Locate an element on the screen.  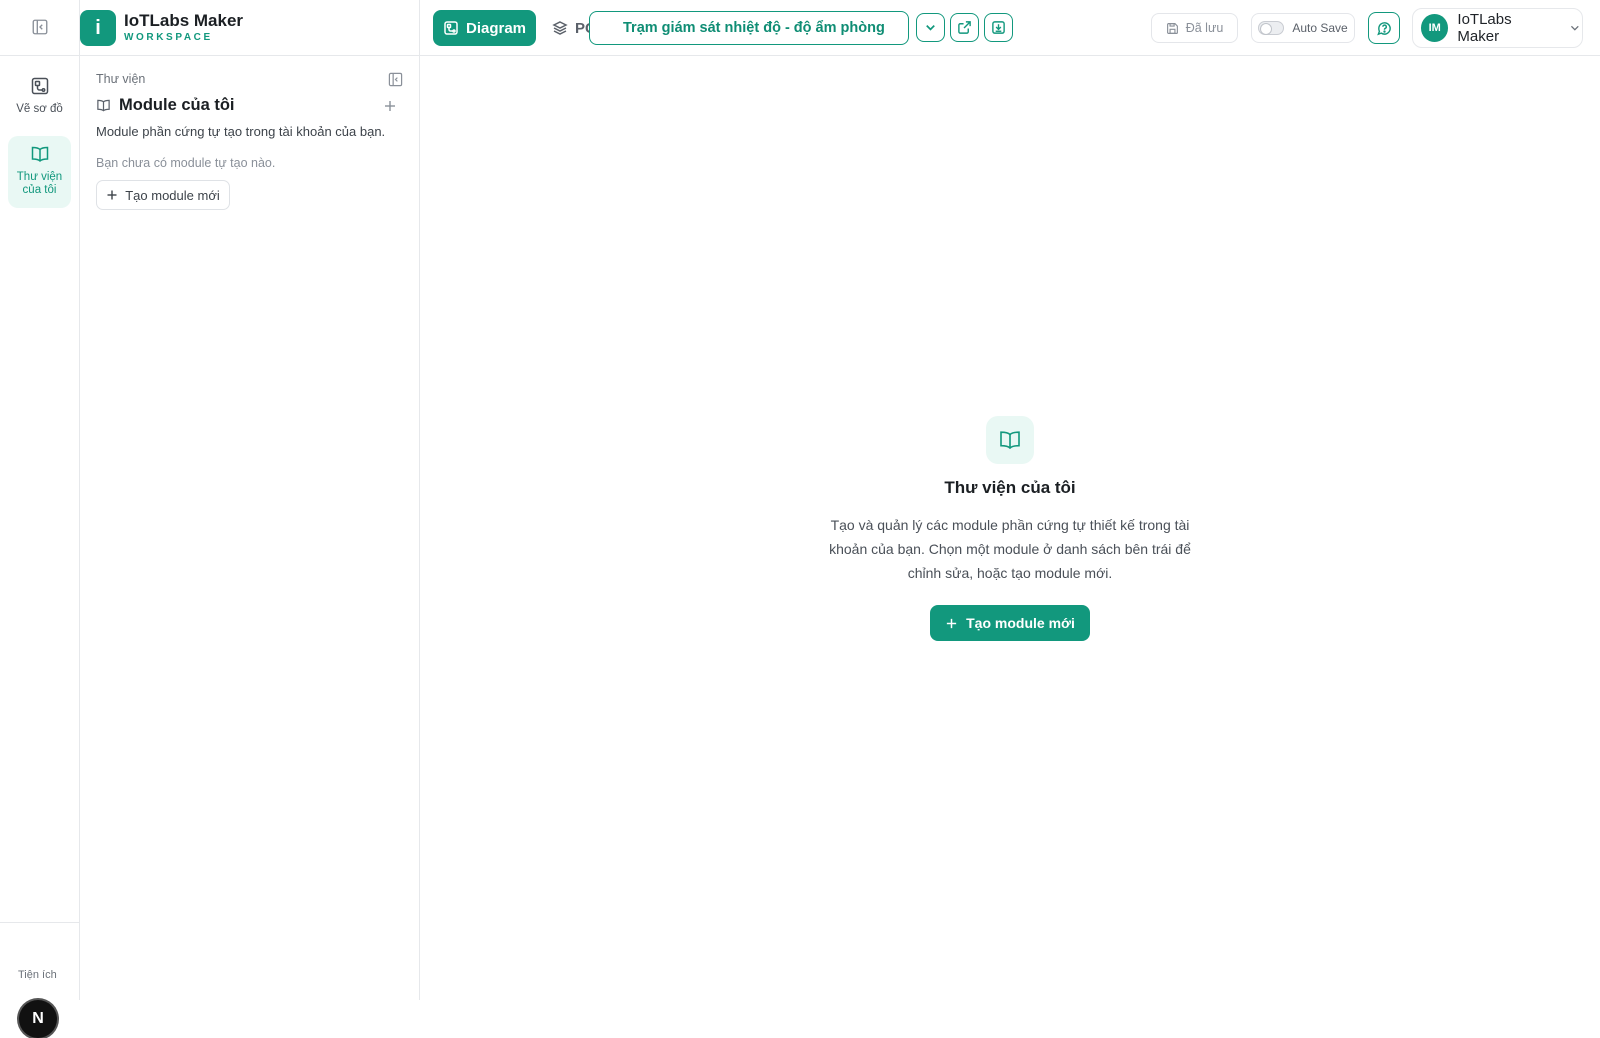
rail-item-draw-diagram: Vẽ sơ đồ is located at coordinates (39, 103).